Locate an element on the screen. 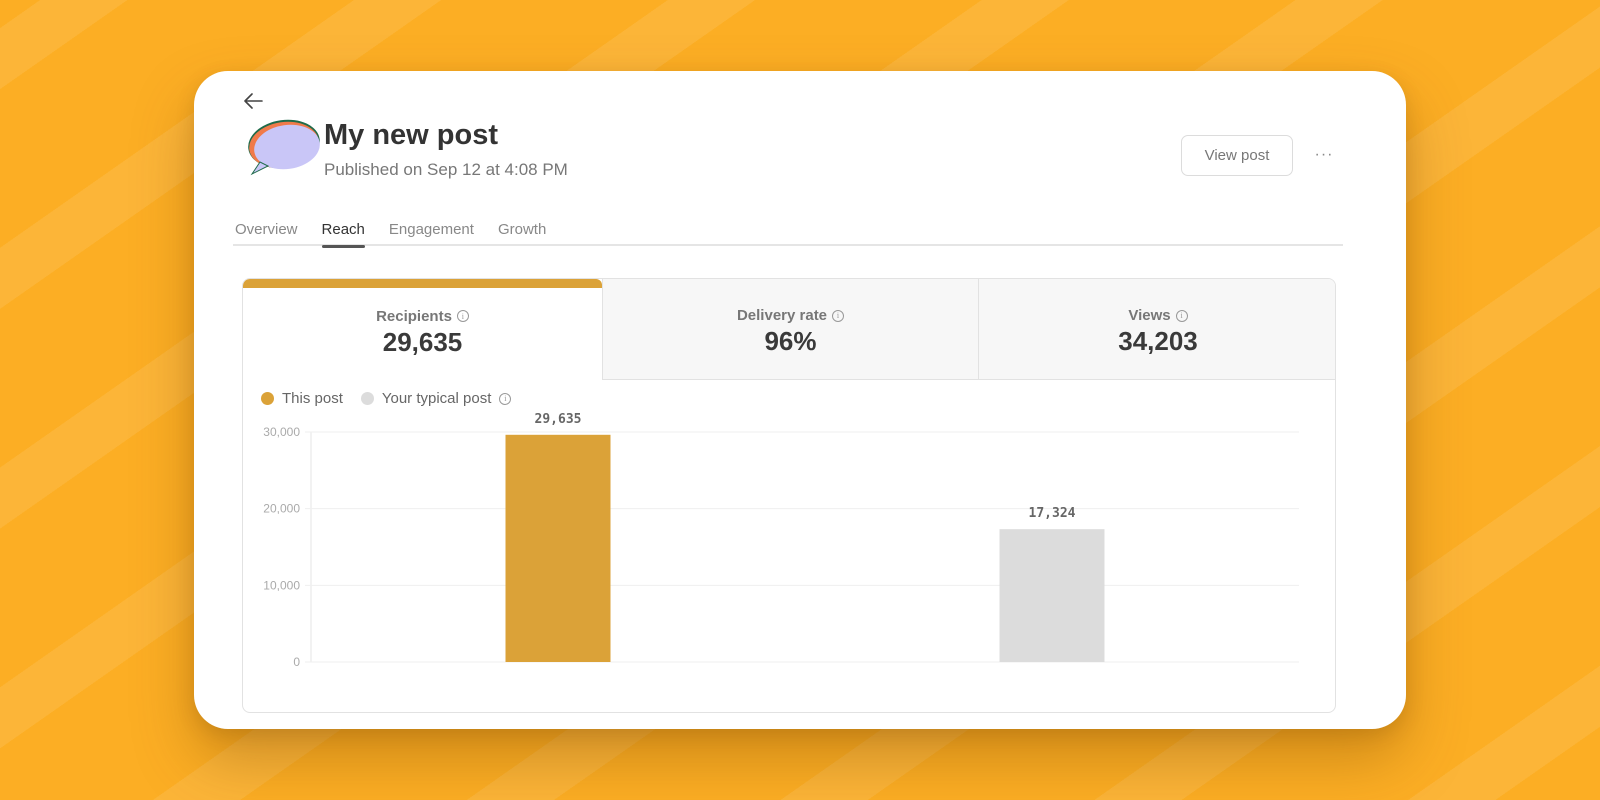 The width and height of the screenshot is (1600, 800). bar-typical-post is located at coordinates (1052, 595).